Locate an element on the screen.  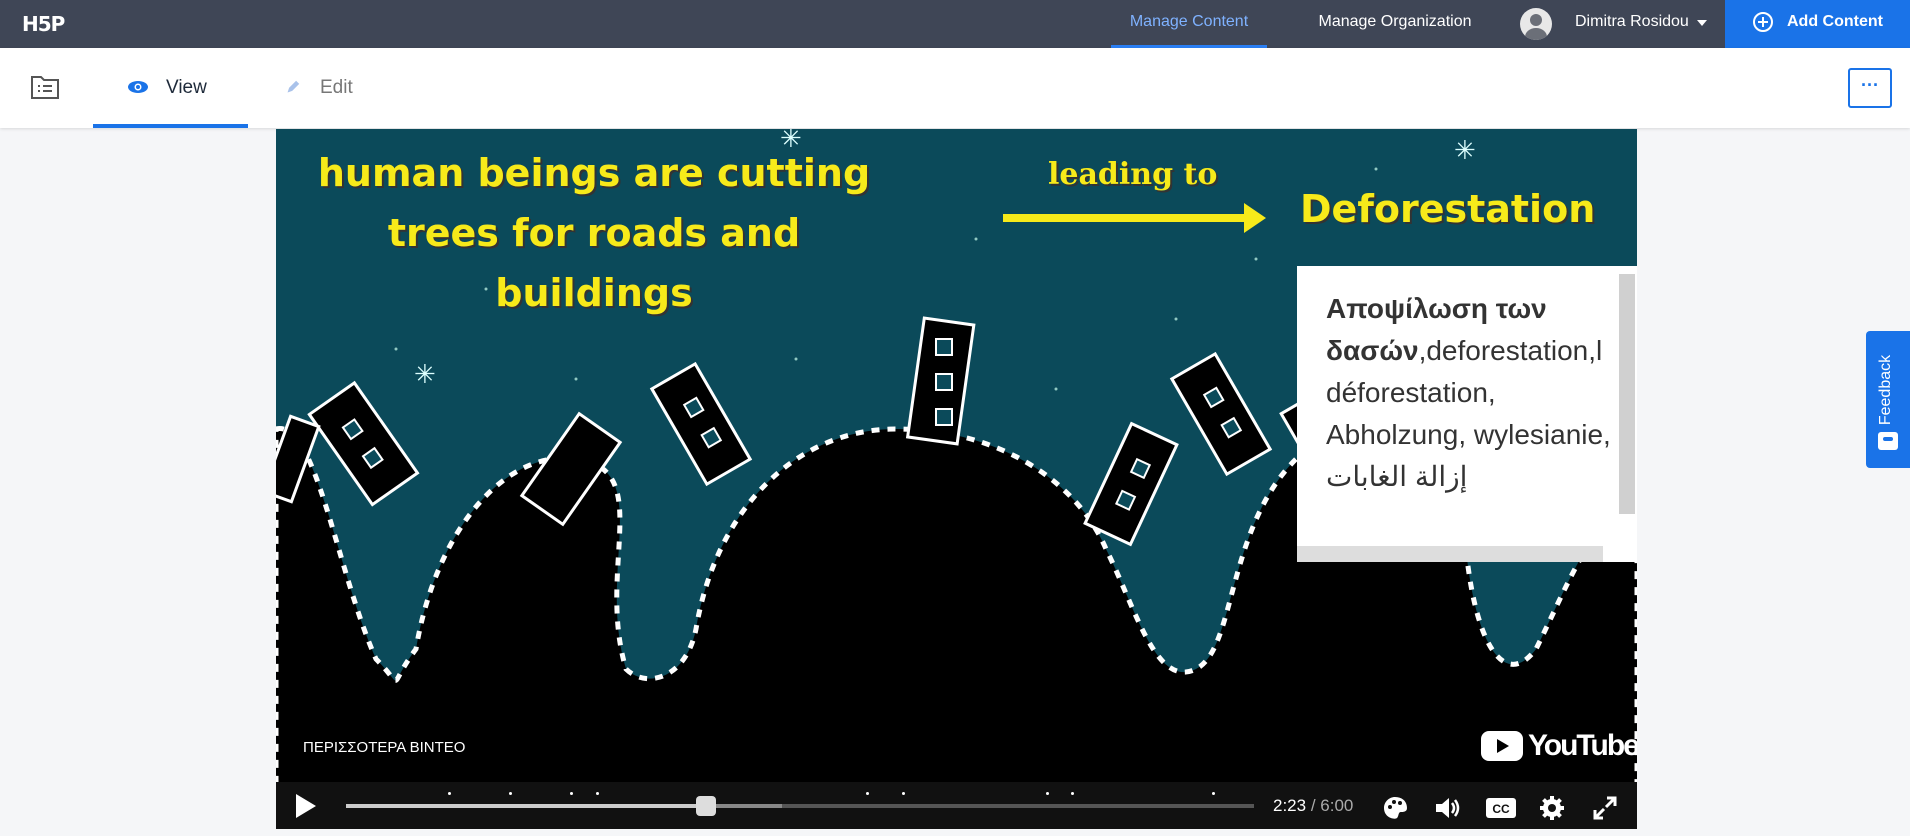
chevron-down-icon is located at coordinates (1702, 23).